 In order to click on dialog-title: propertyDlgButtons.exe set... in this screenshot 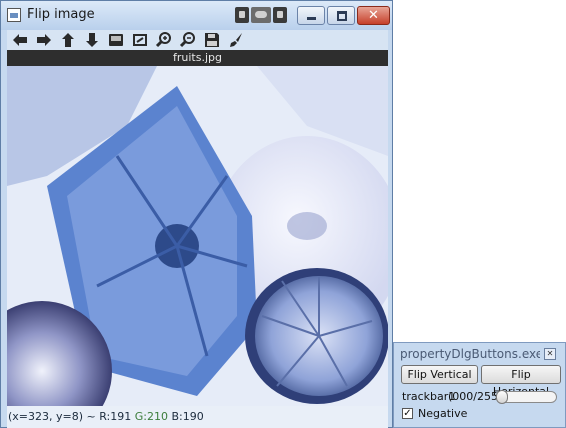, I will do `click(470, 354)`.